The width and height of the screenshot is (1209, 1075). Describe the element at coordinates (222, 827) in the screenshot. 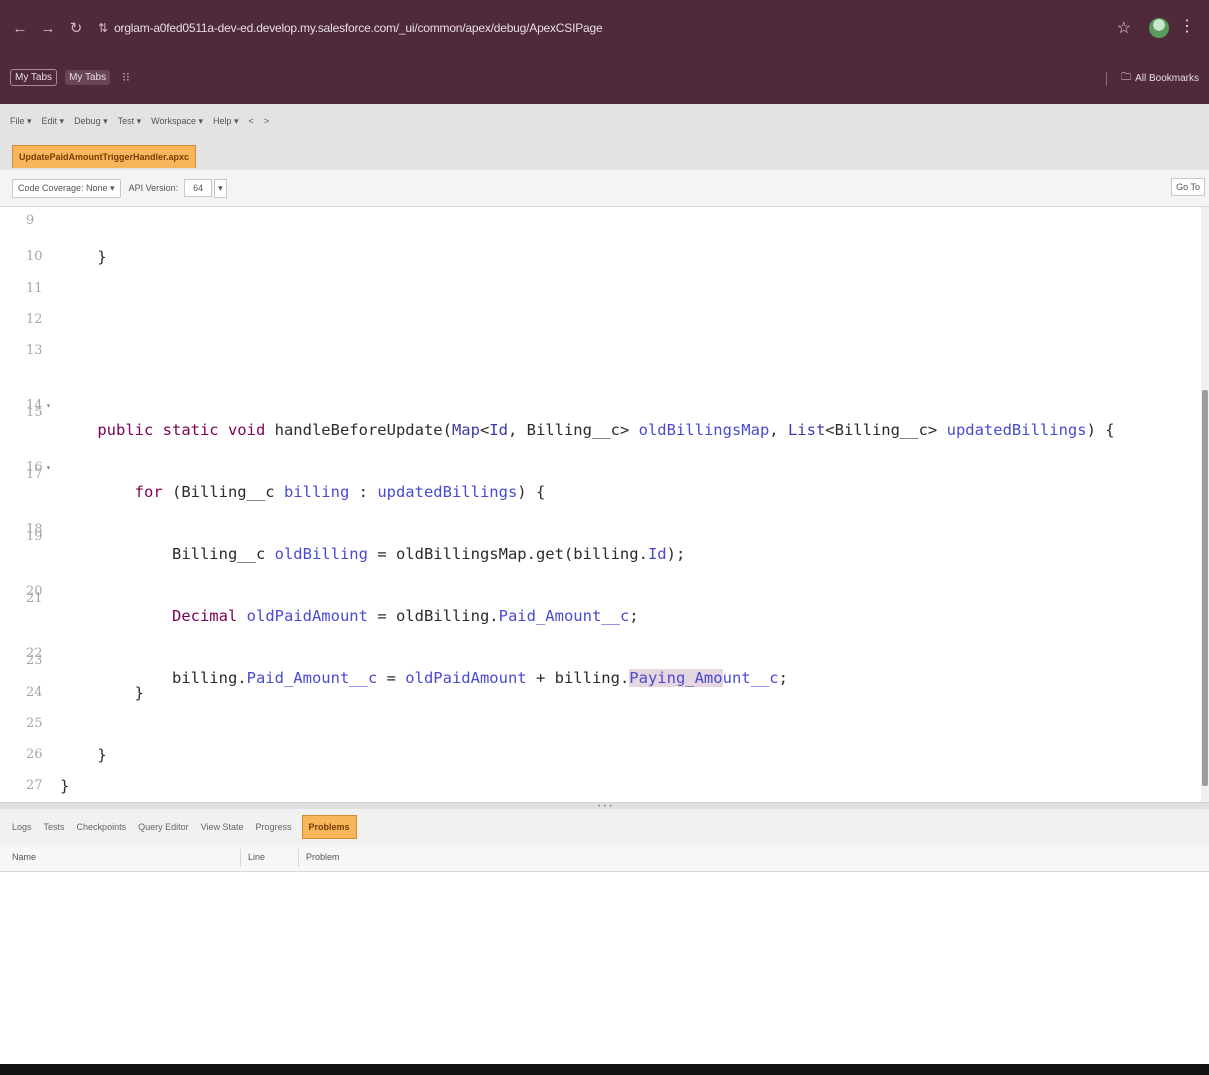

I see `tab-view-state: View State` at that location.